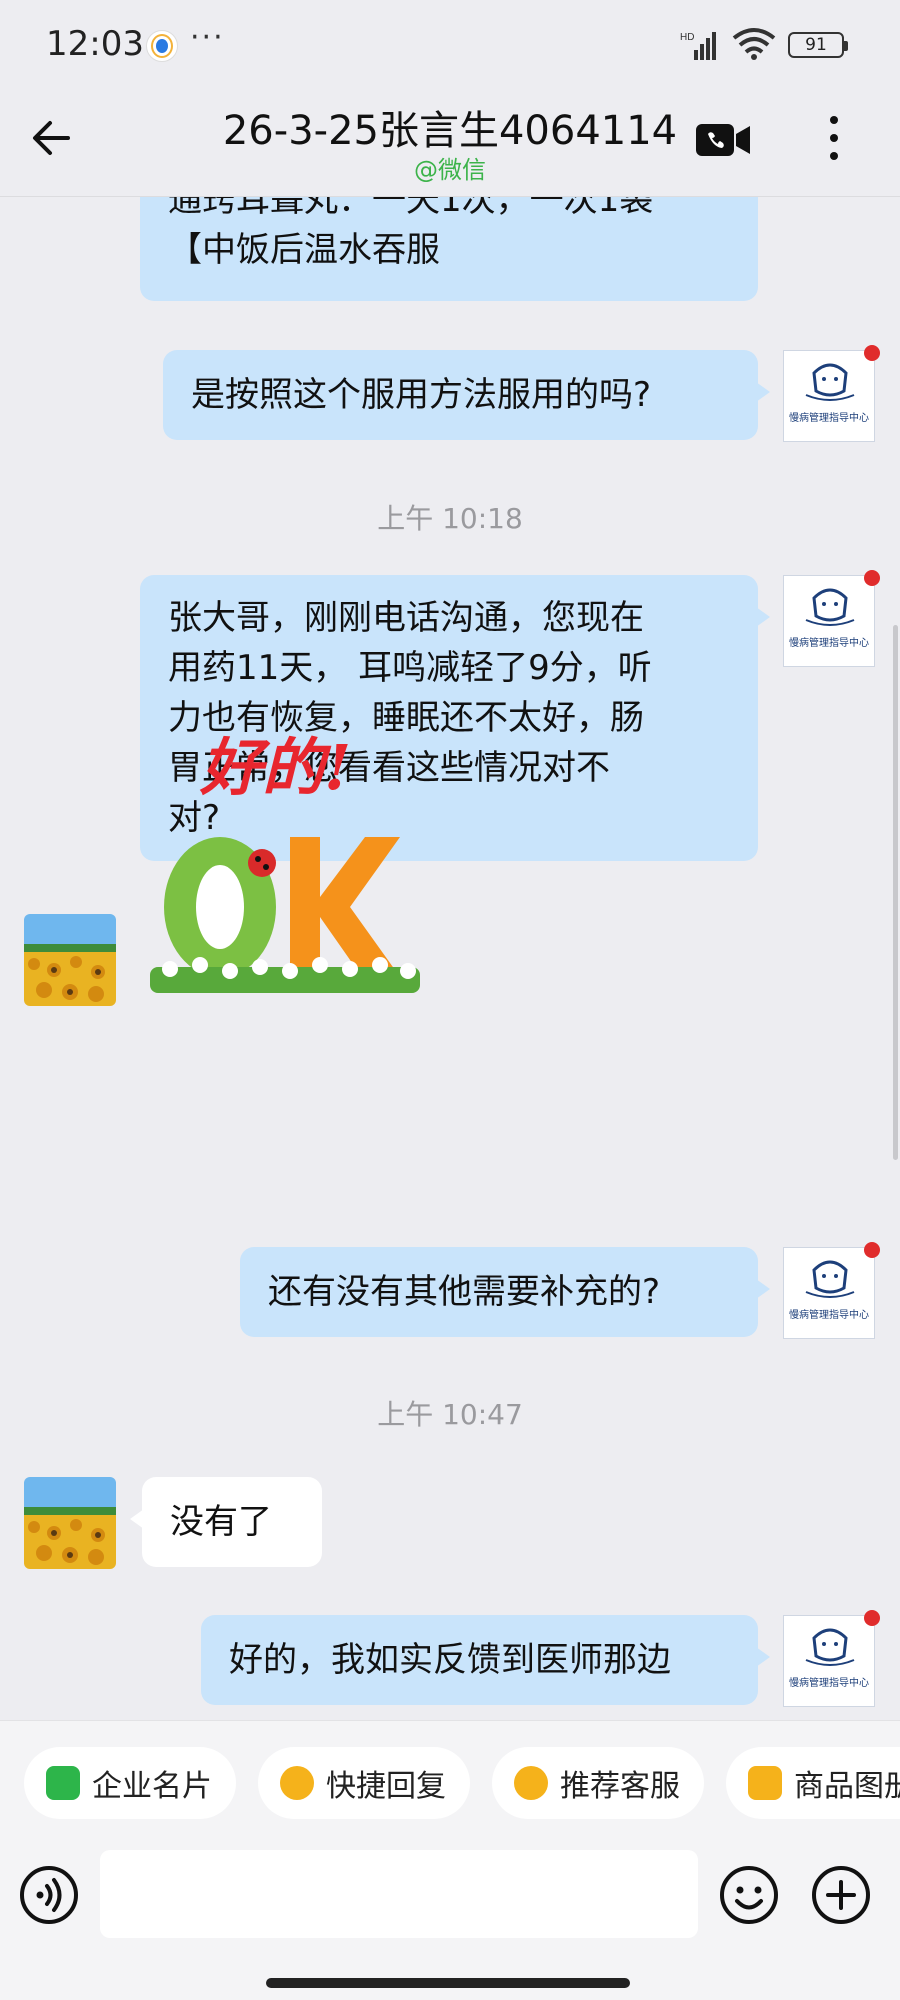 Image resolution: width=900 pixels, height=2000 pixels. Describe the element at coordinates (834, 140) in the screenshot. I see `more-options-icon` at that location.